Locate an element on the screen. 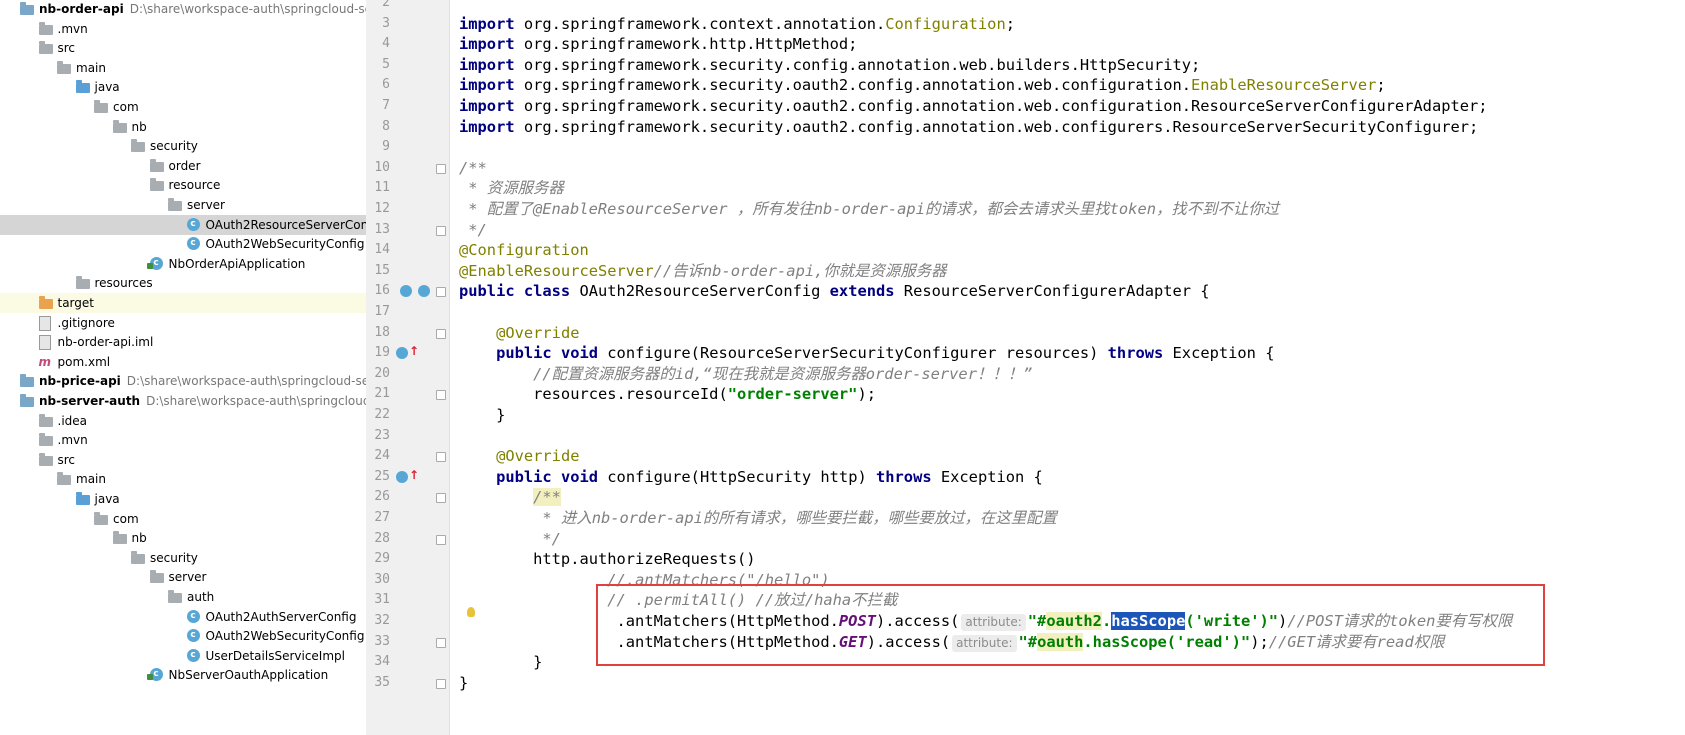 This screenshot has width=1685, height=735. line-number: 4 is located at coordinates (386, 44).